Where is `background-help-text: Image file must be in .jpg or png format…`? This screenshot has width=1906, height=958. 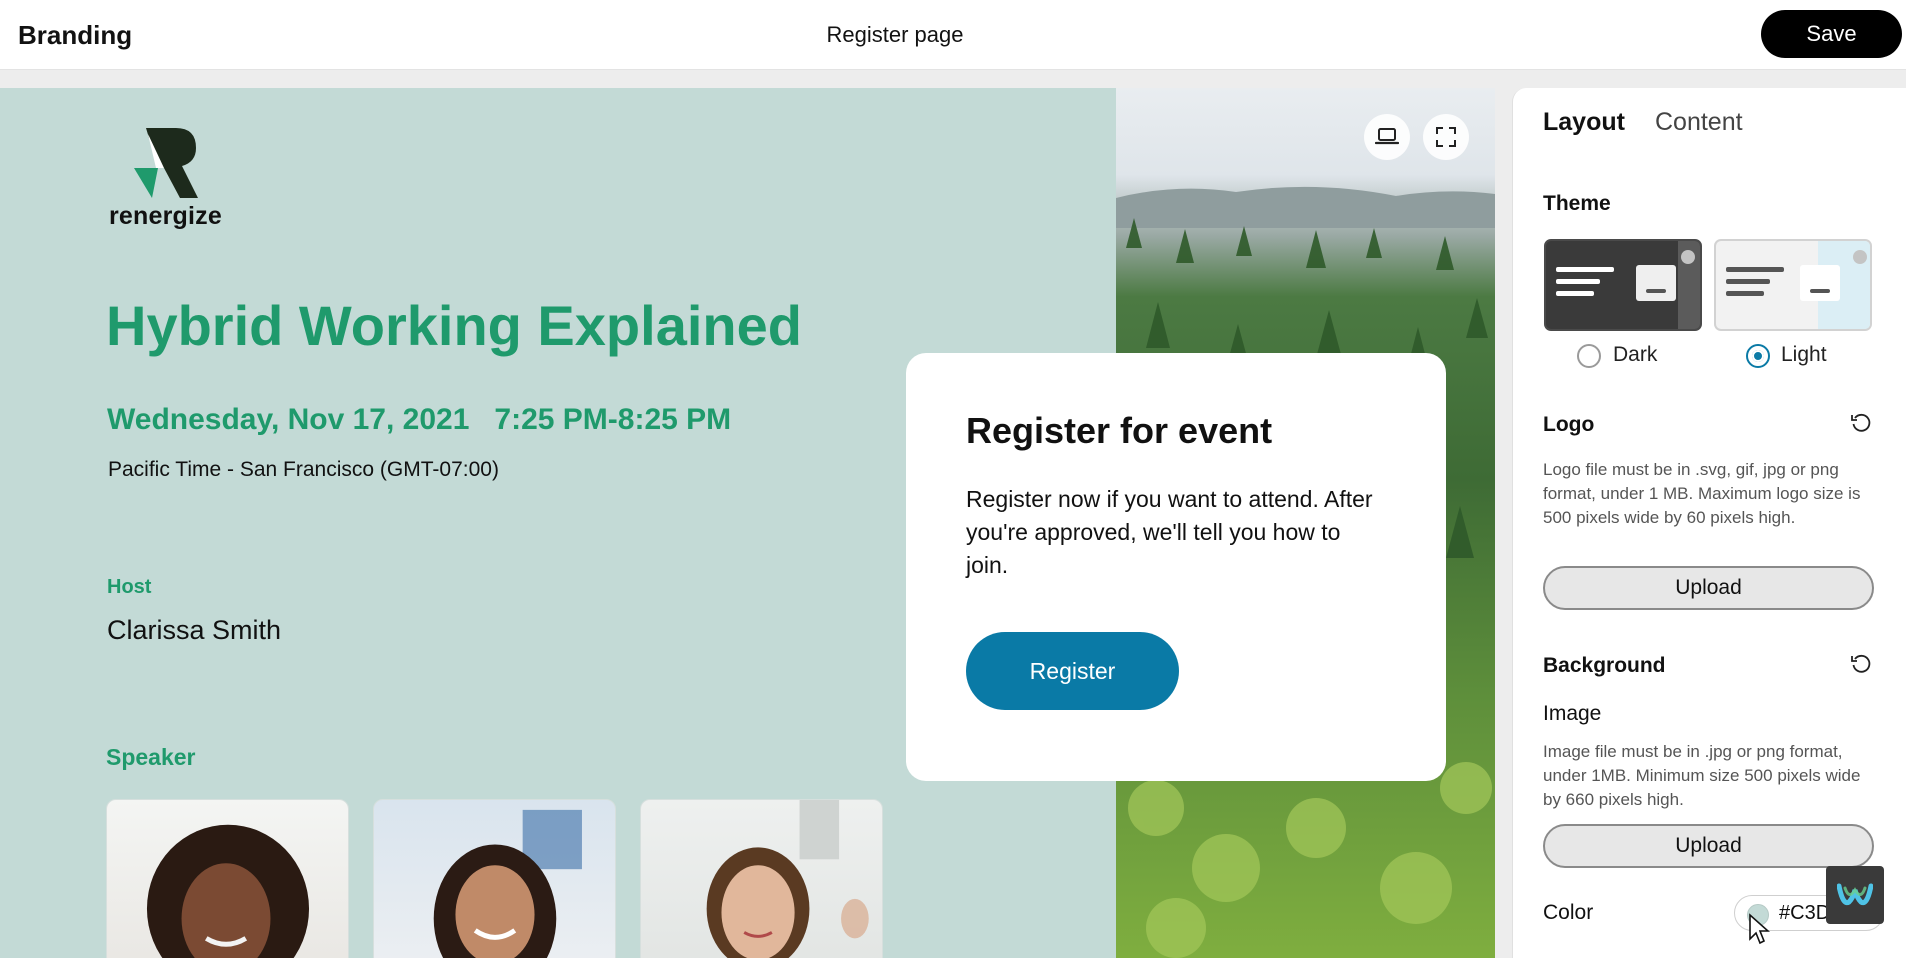 background-help-text: Image file must be in .jpg or png format… is located at coordinates (1702, 775).